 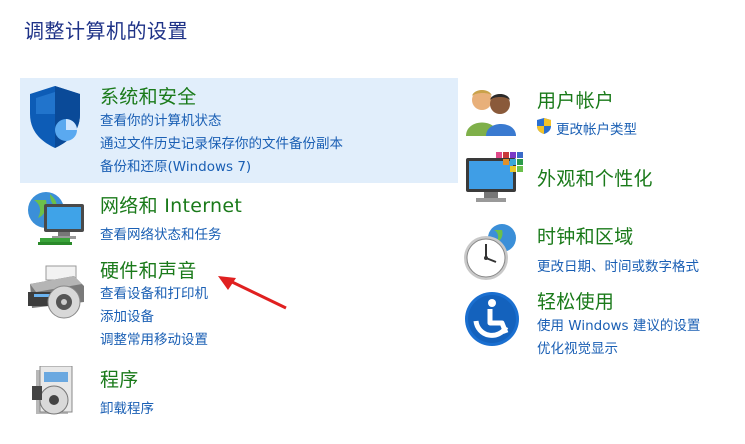 What do you see at coordinates (56, 292) in the screenshot?
I see `printer-icon` at bounding box center [56, 292].